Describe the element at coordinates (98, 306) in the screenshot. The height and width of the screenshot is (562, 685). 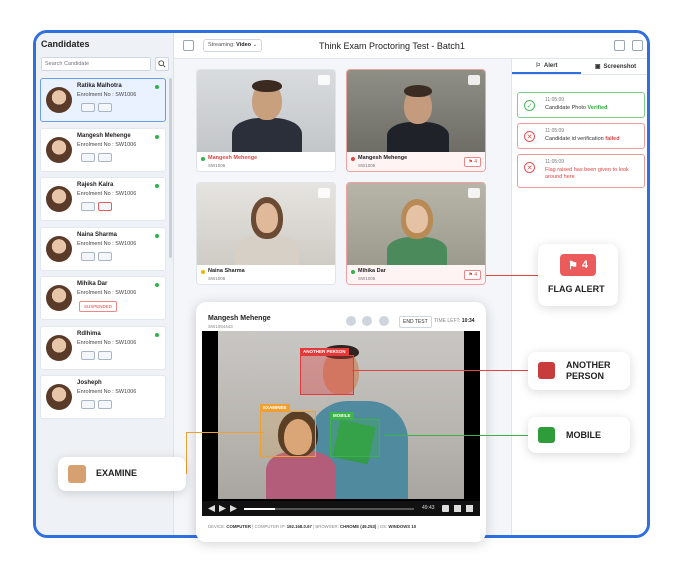
I see `suspended-badge: SUSPENDED` at that location.